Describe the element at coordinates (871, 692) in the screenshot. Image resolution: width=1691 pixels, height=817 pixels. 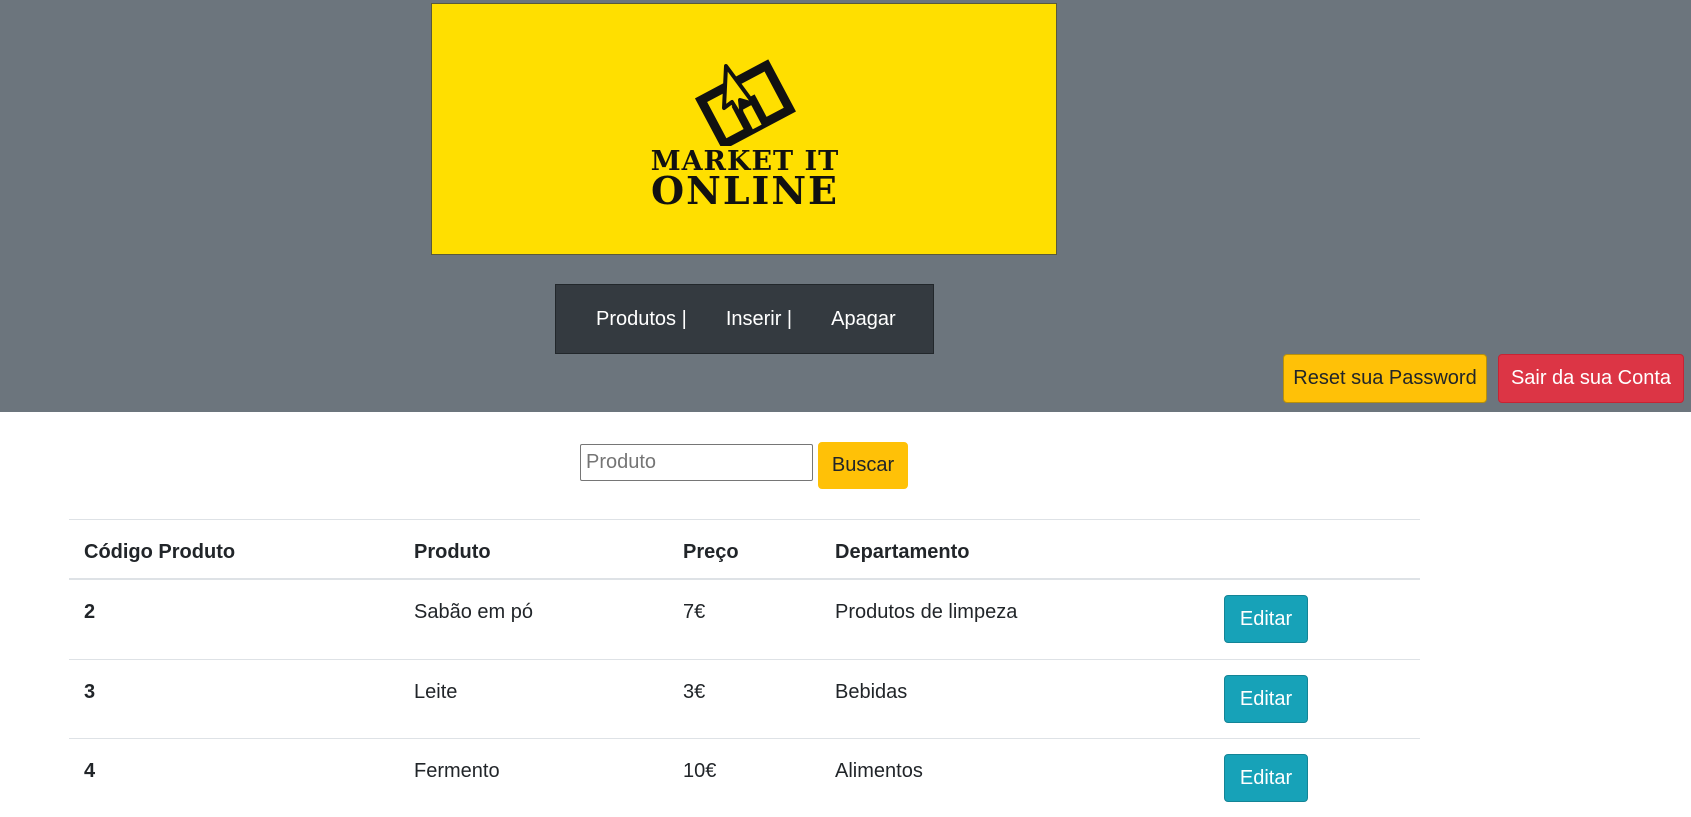
I see `cell-department: Bebidas` at that location.